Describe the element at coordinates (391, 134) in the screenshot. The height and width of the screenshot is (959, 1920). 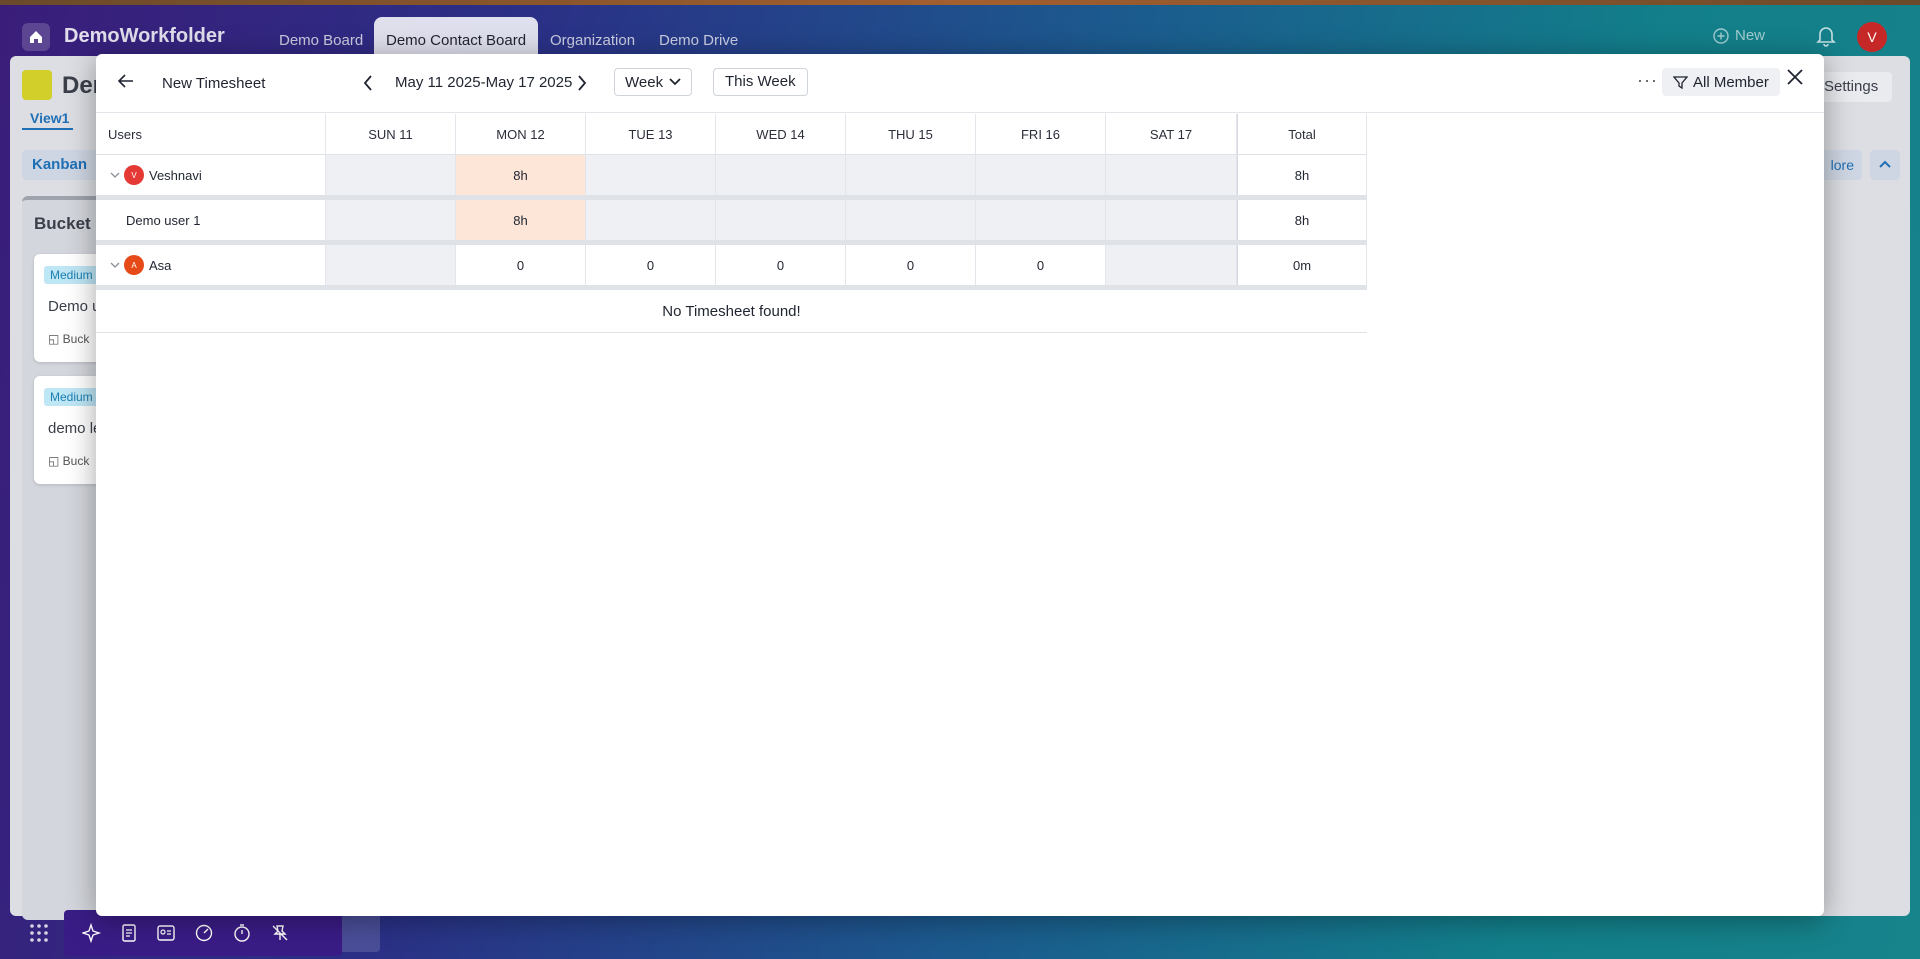
I see `column-header-sun: SUN 11` at that location.